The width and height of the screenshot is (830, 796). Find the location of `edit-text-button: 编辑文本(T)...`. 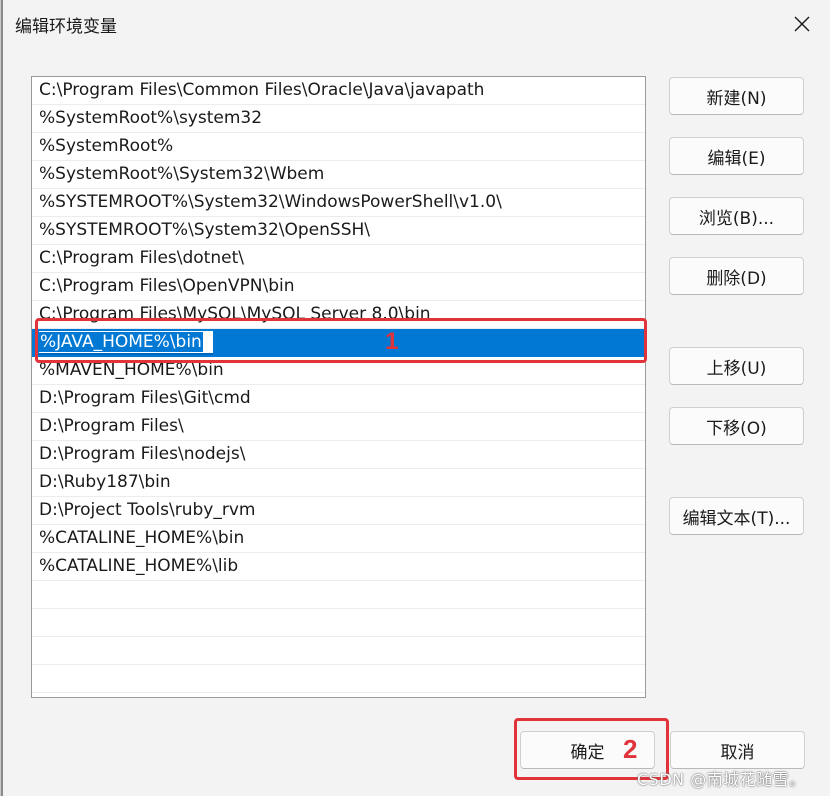

edit-text-button: 编辑文本(T)... is located at coordinates (736, 516).